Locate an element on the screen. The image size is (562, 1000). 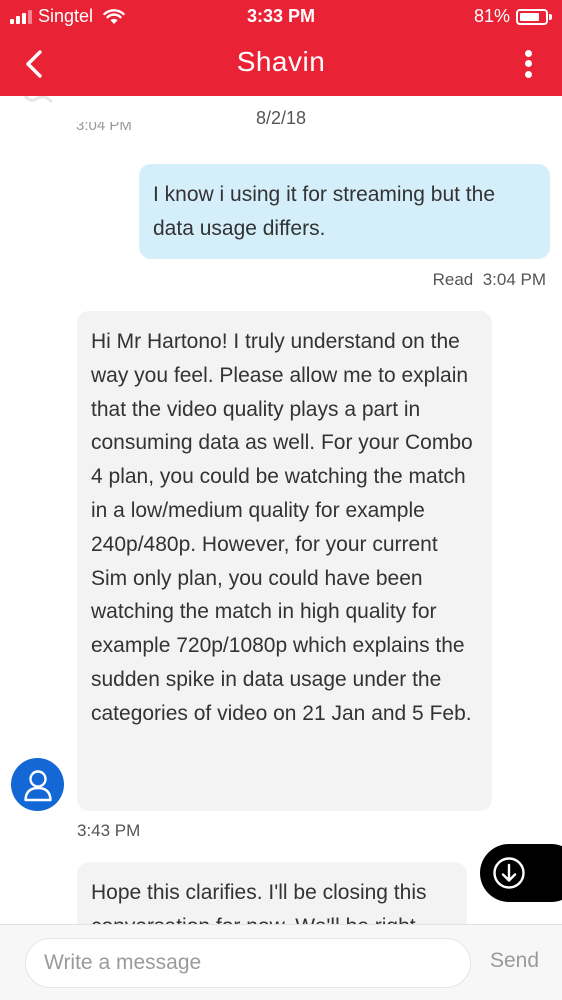
scroll-to-bottom-button is located at coordinates (521, 873).